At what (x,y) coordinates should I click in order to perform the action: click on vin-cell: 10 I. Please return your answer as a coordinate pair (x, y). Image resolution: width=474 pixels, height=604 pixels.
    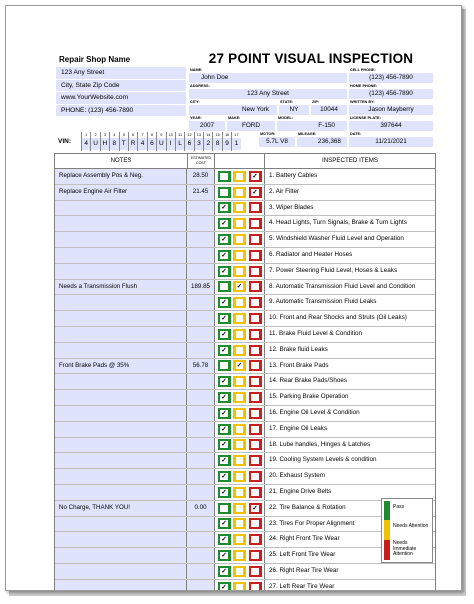
    Looking at the image, I should click on (170, 141).